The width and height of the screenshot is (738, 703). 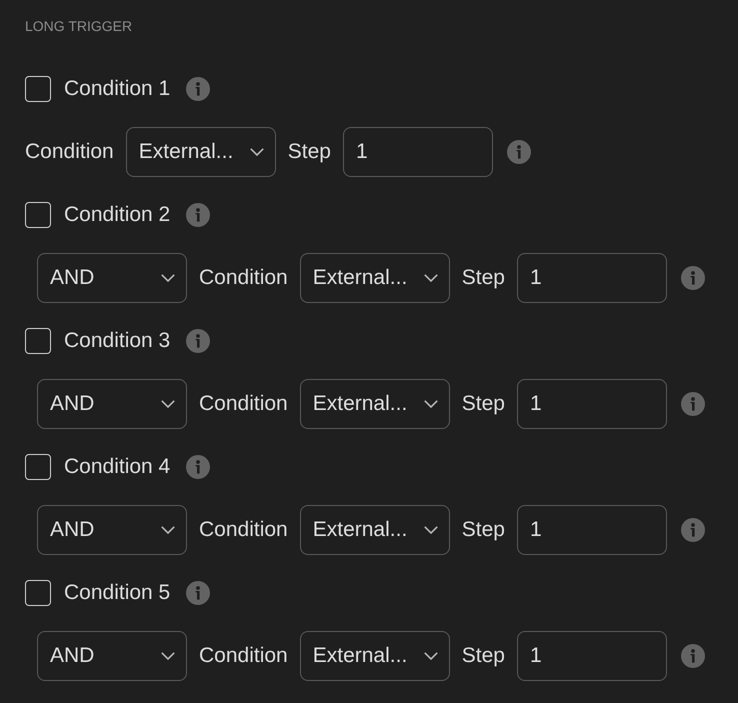 I want to click on condition-title: Condition 3, so click(x=117, y=341).